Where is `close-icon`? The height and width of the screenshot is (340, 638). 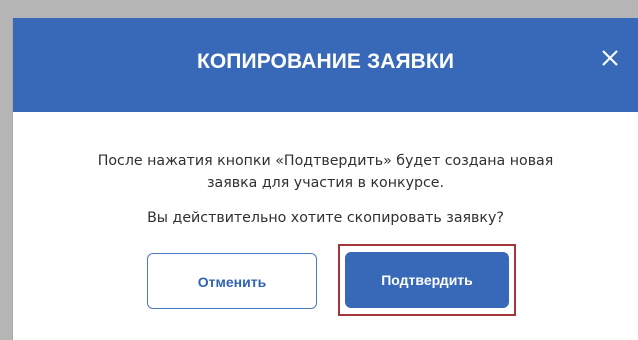 close-icon is located at coordinates (610, 58).